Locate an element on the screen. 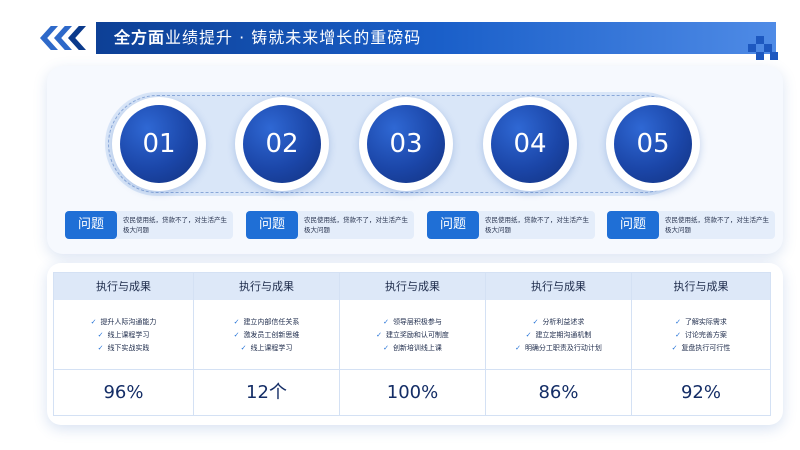  result-value: 96% is located at coordinates (123, 392).